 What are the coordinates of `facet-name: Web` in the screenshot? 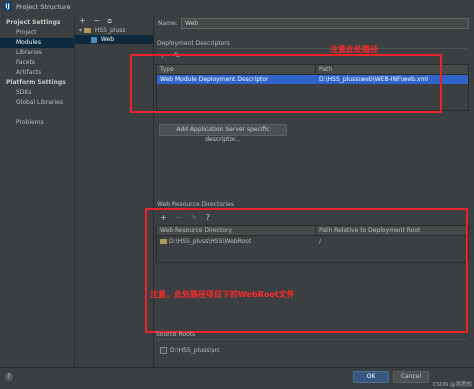 It's located at (107, 39).